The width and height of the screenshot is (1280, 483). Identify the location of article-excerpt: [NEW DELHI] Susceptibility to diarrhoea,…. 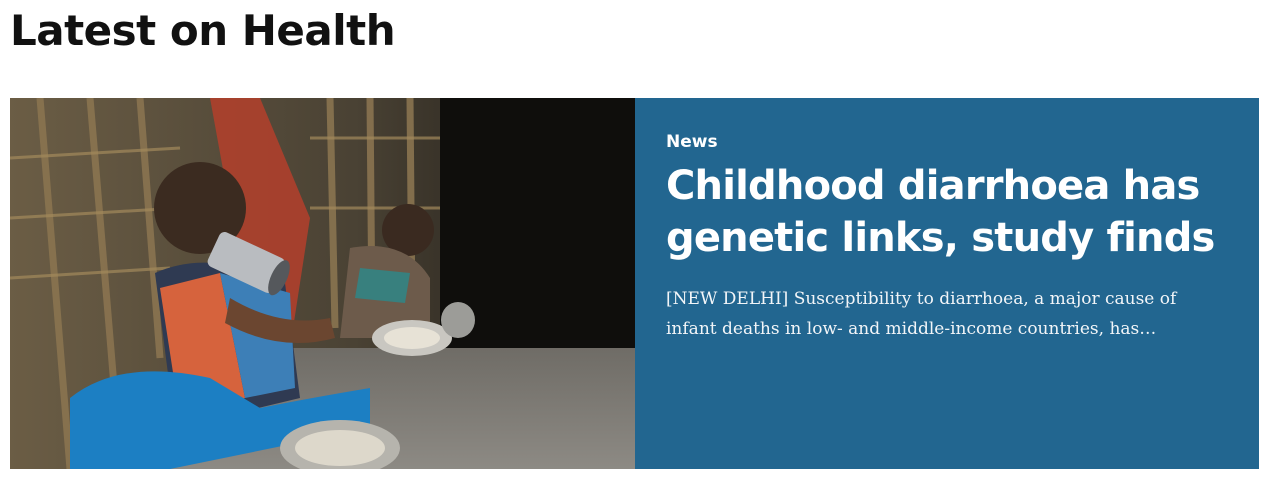
(921, 314).